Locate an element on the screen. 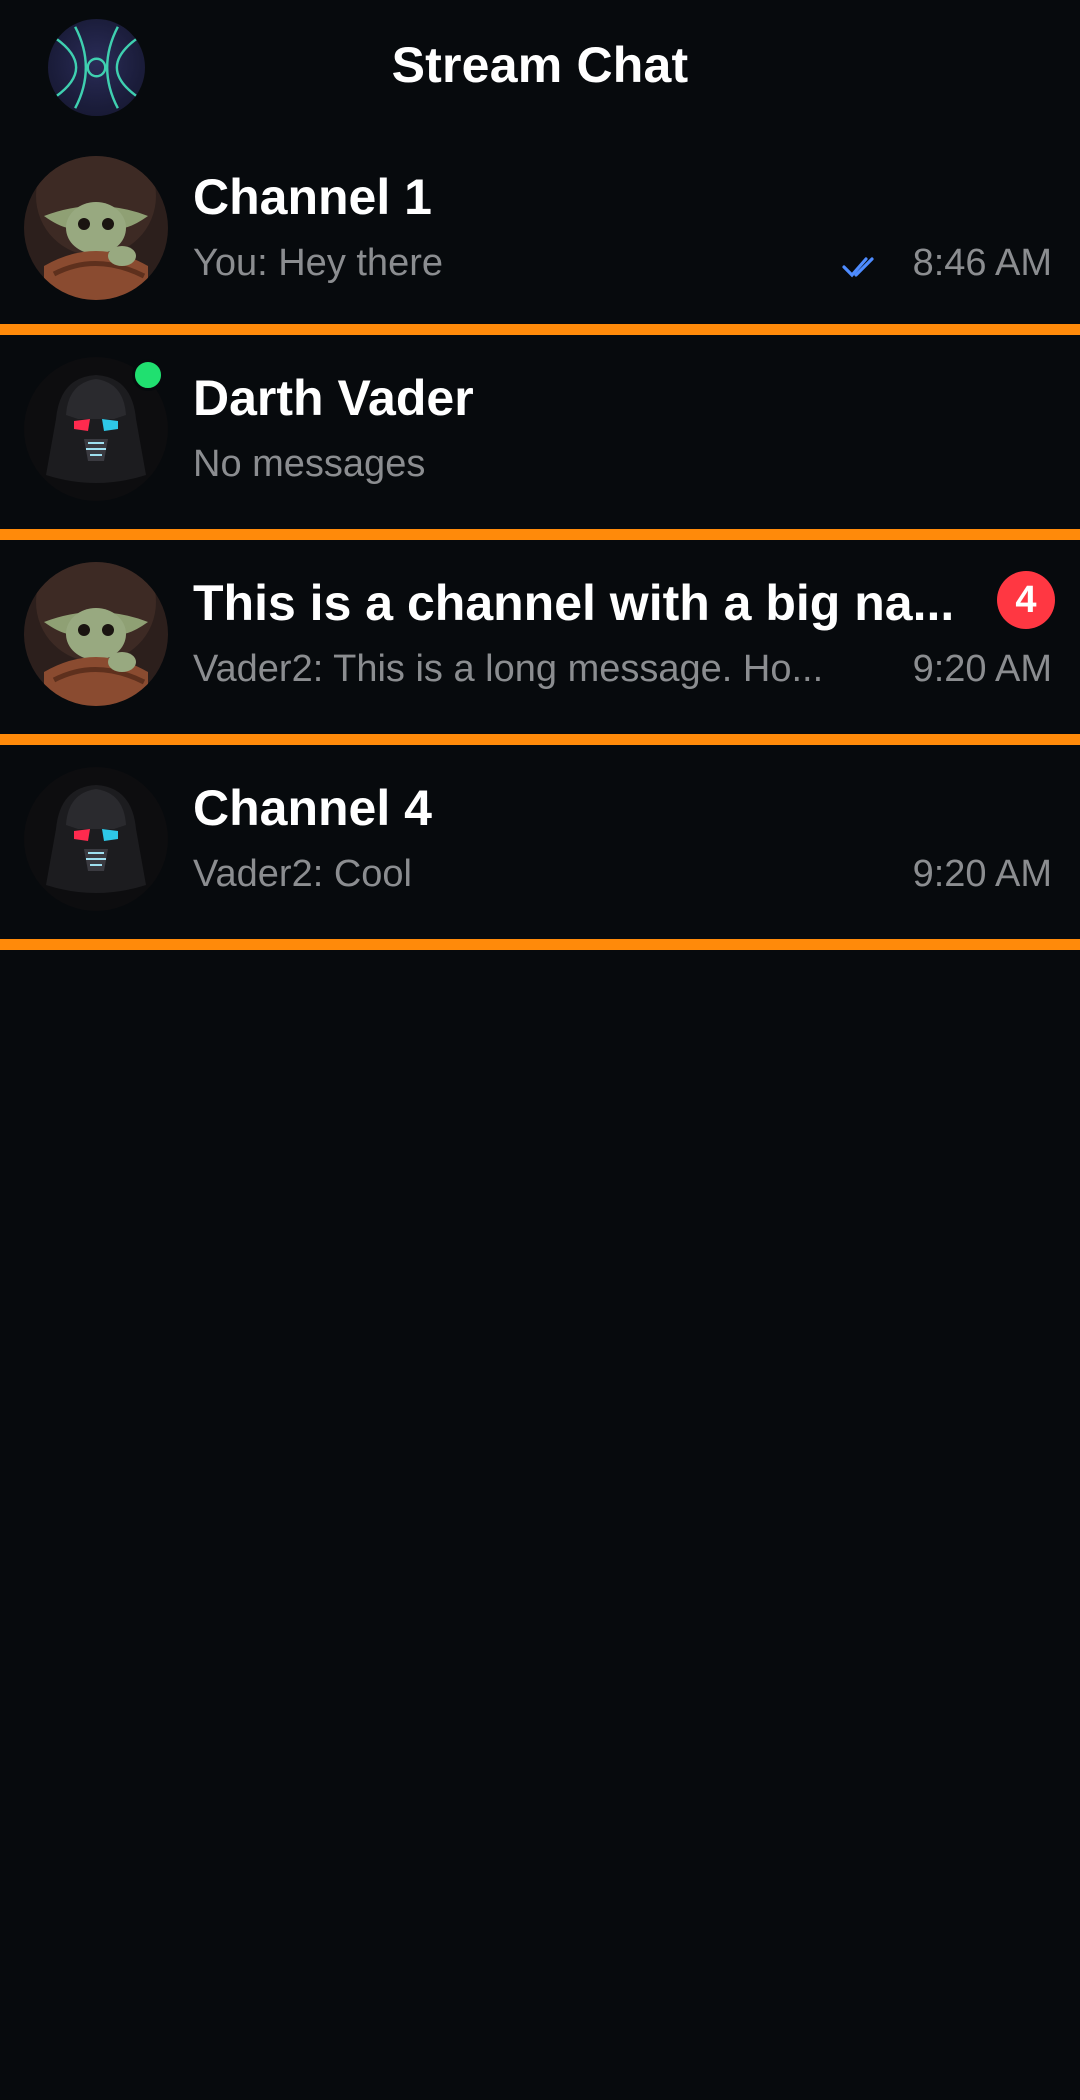 This screenshot has height=2100, width=1080. online-indicator is located at coordinates (148, 375).